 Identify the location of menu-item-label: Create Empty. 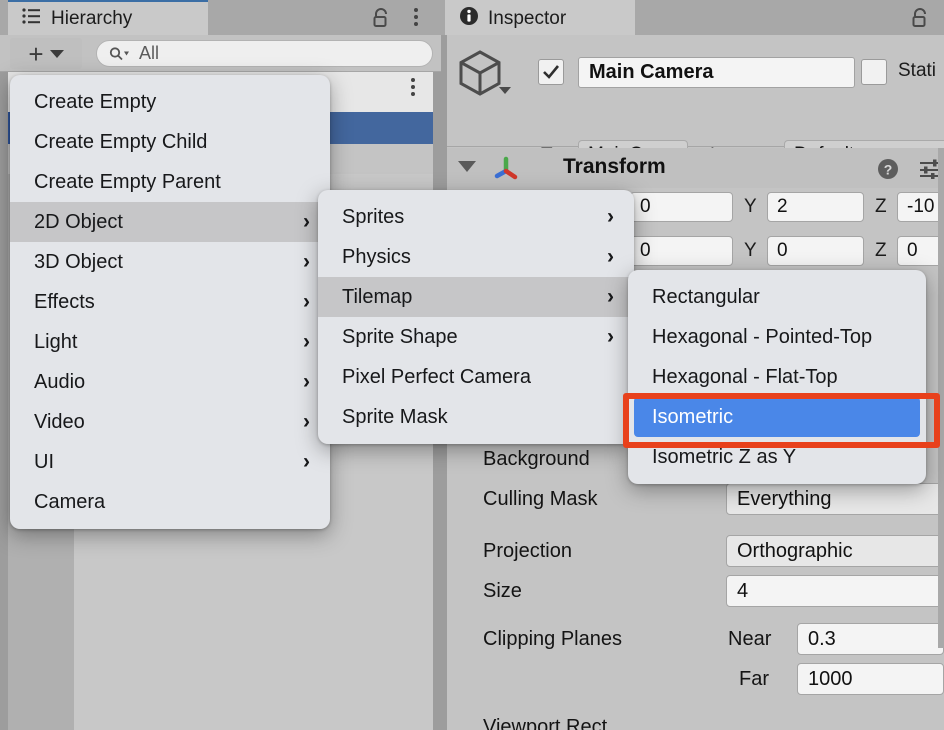
(95, 101).